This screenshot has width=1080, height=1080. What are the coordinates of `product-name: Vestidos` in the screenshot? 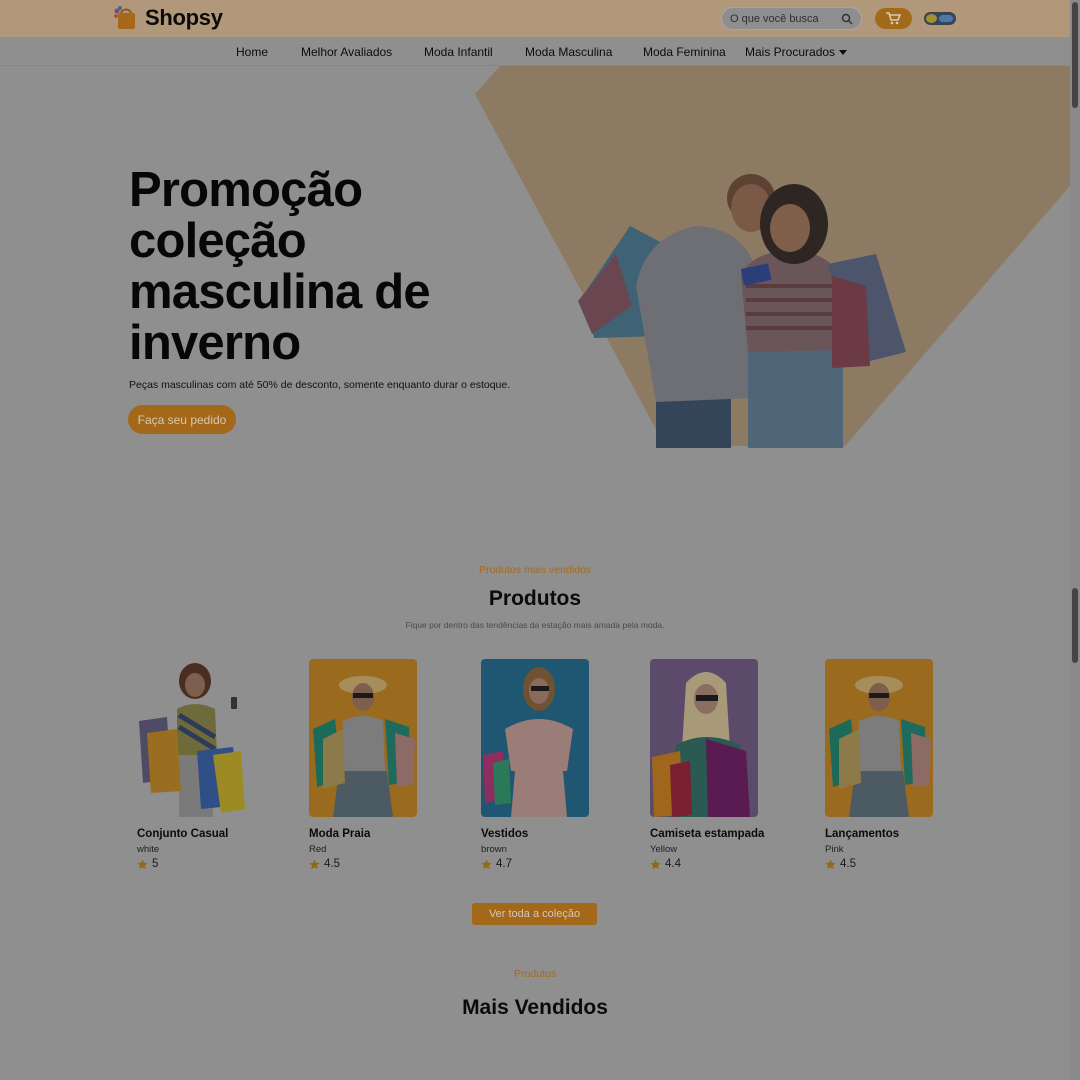 It's located at (505, 834).